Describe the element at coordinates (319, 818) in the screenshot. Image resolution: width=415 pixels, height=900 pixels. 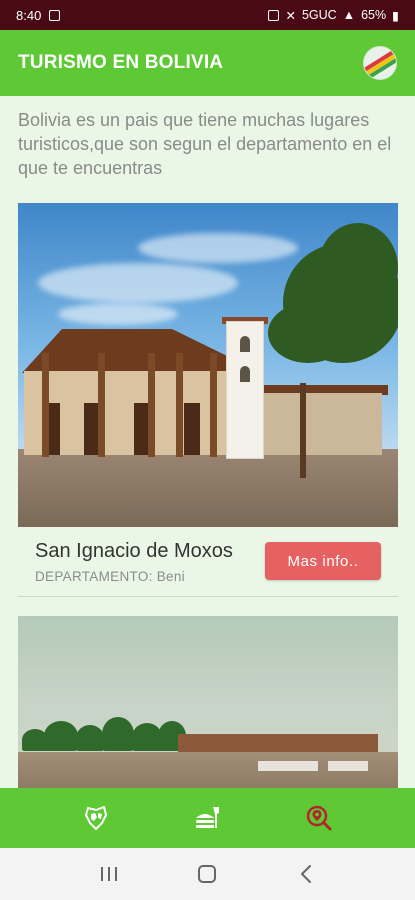
I see `location-search-icon` at that location.